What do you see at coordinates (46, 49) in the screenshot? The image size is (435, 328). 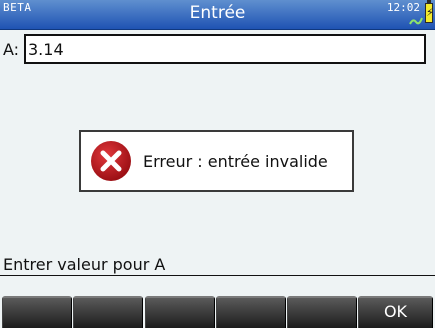 I see `value-input-text: 3.14` at bounding box center [46, 49].